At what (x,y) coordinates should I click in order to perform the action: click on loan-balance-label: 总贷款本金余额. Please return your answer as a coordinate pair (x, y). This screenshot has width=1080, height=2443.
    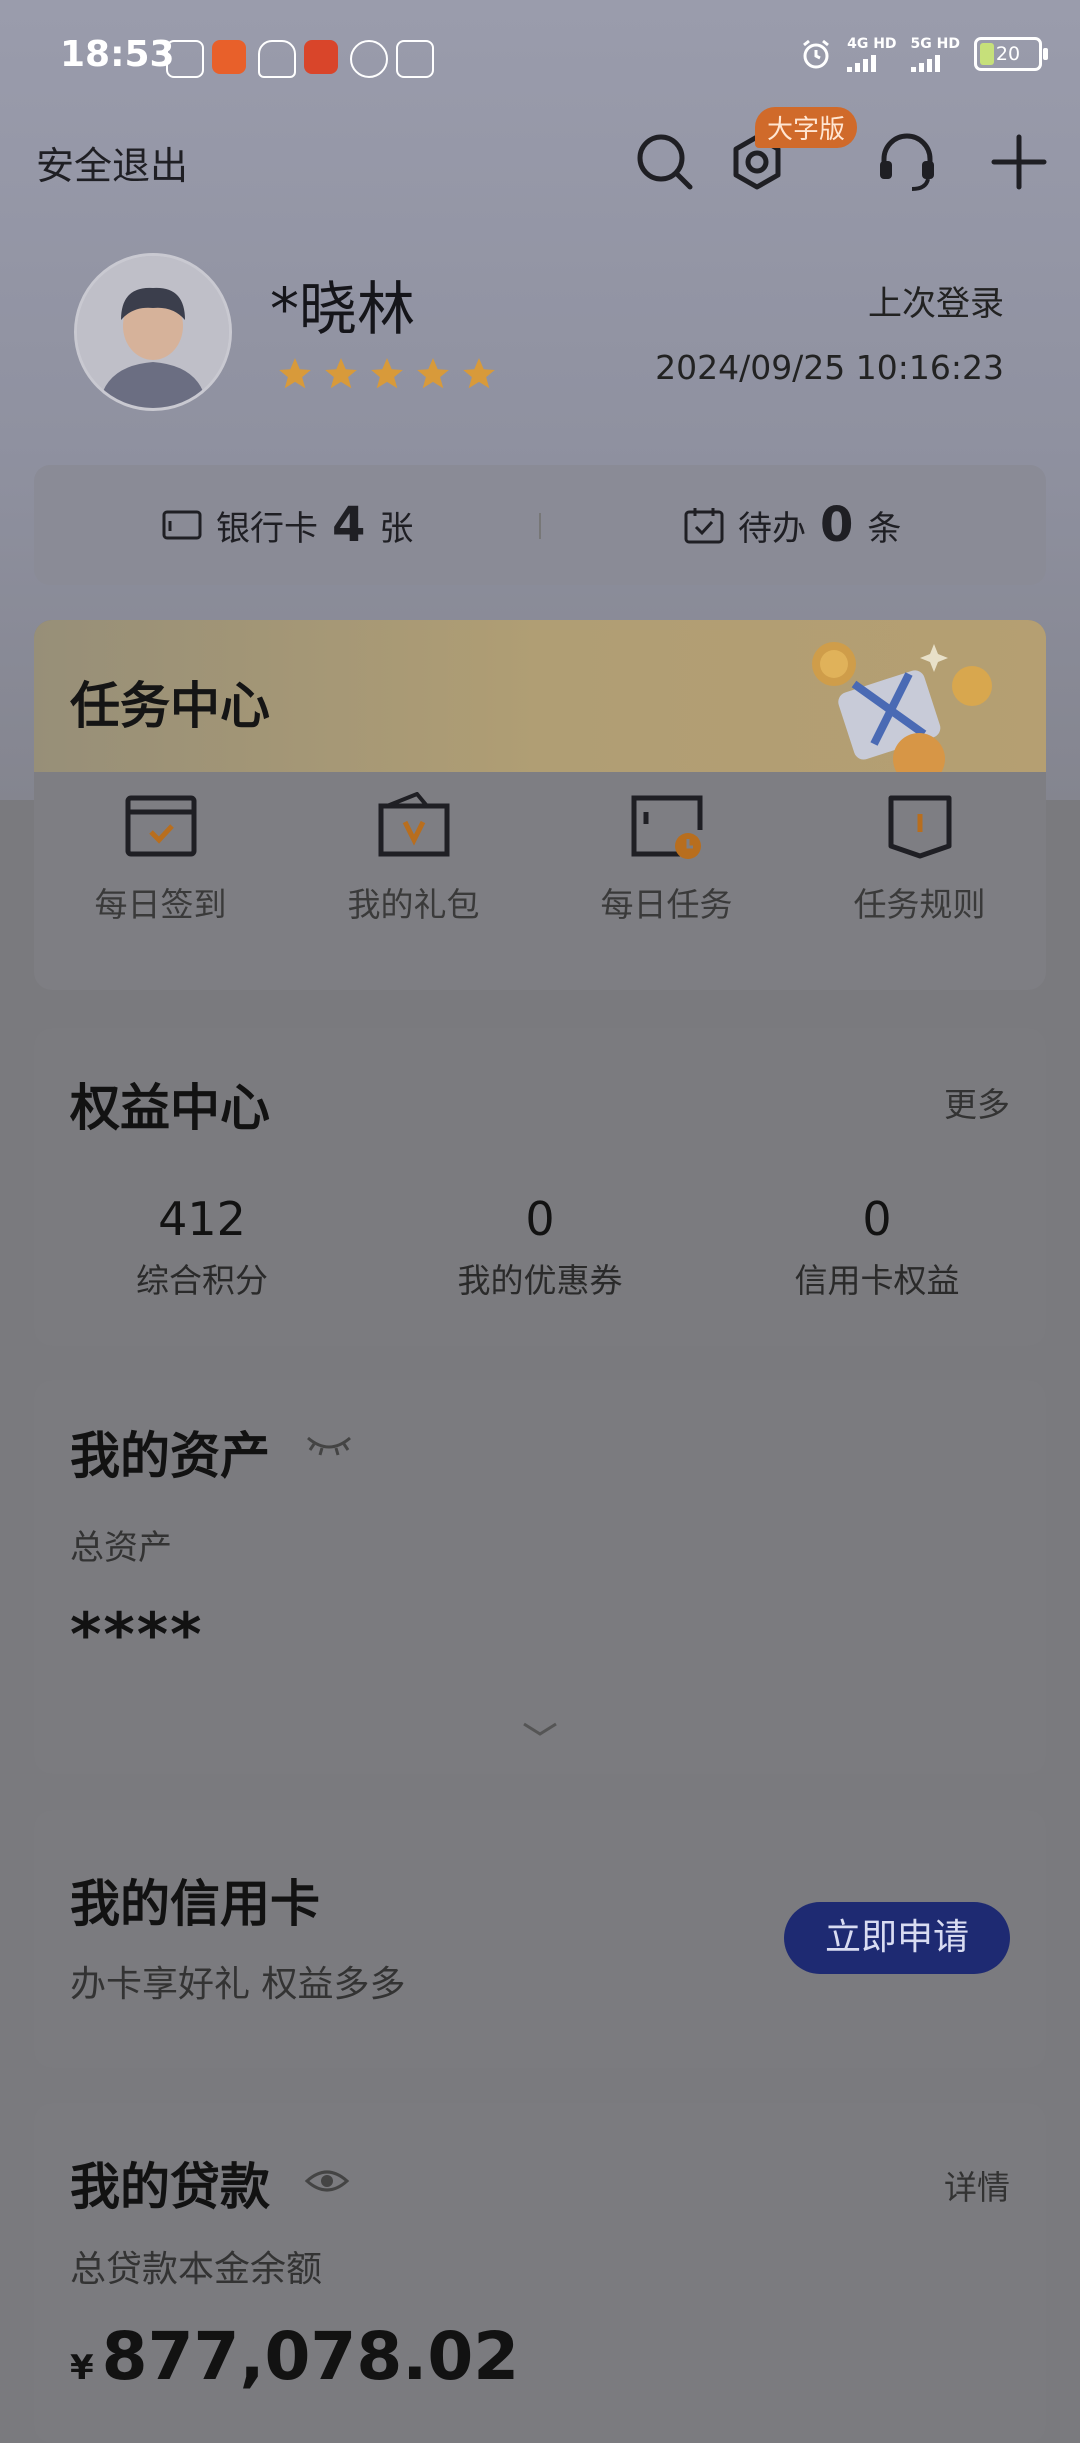
    Looking at the image, I should click on (196, 2269).